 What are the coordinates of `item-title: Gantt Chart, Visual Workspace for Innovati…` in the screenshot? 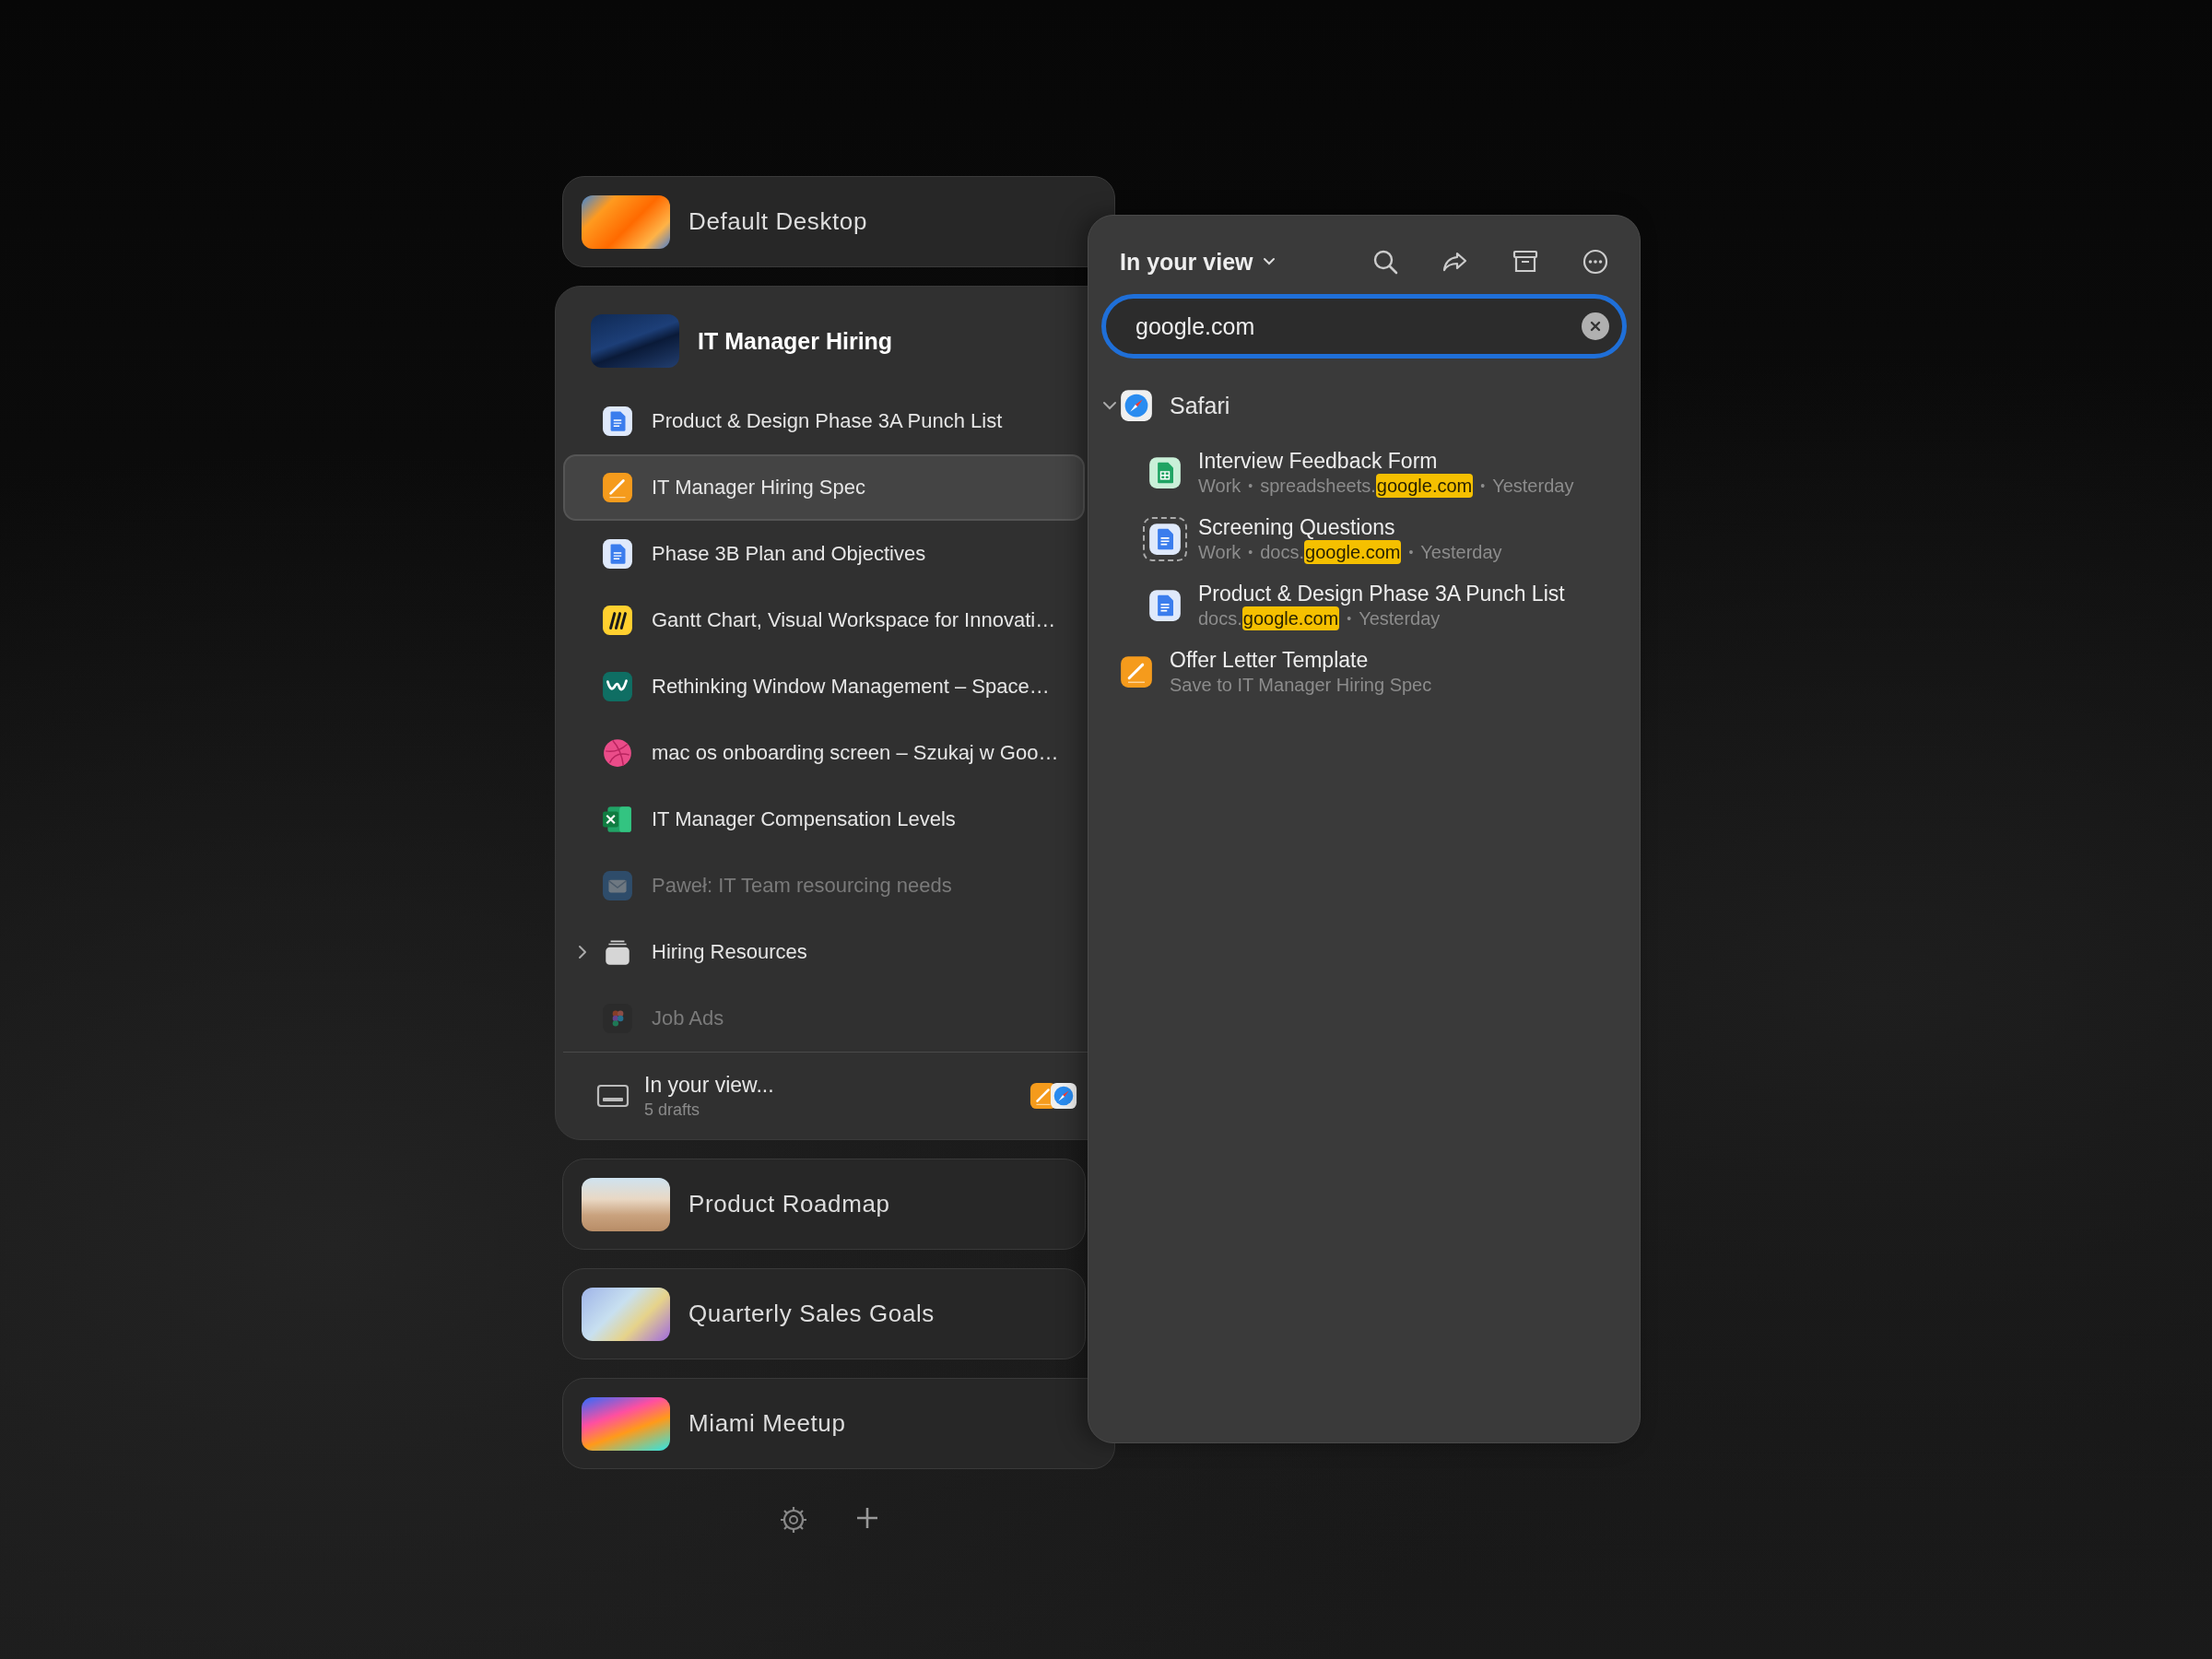 It's located at (854, 620).